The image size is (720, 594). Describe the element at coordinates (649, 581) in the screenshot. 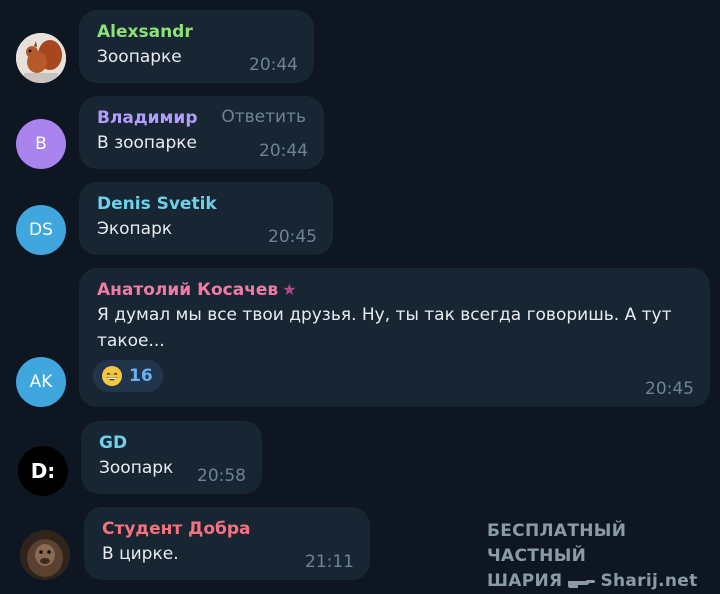

I see `watermark-line2-right: Sharij.net` at that location.